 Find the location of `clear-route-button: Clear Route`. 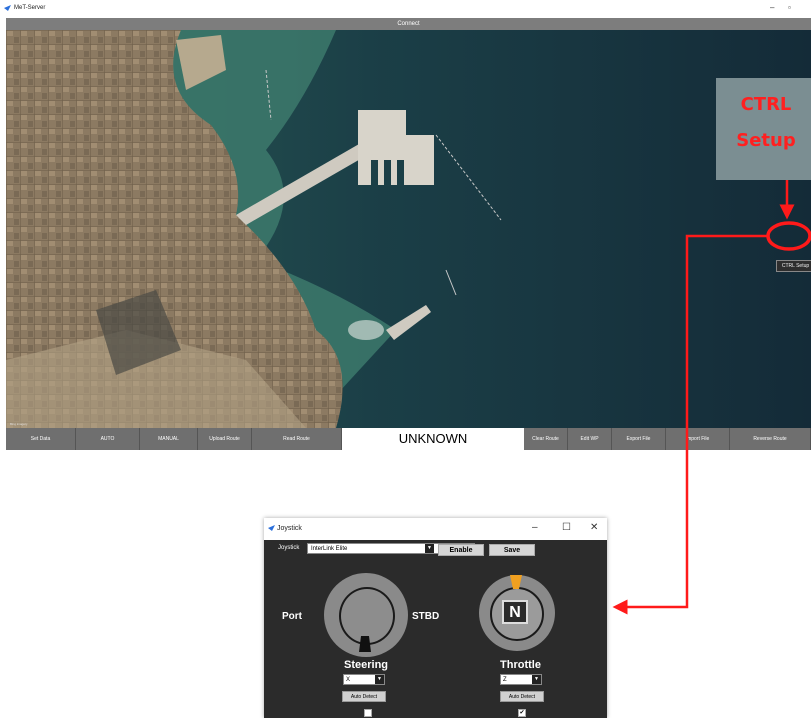

clear-route-button: Clear Route is located at coordinates (546, 439).